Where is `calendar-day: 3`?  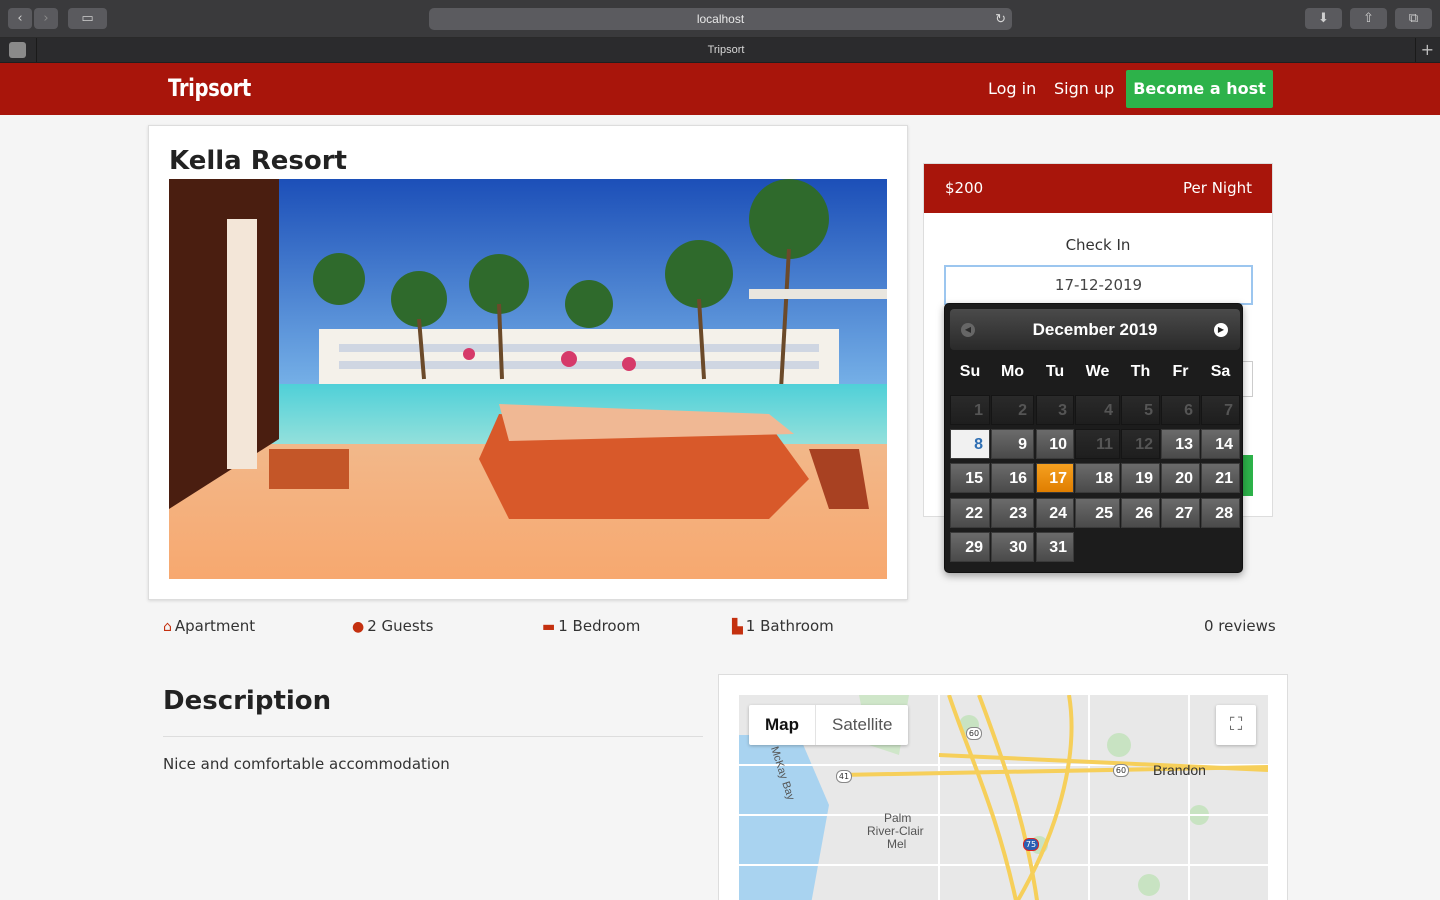
calendar-day: 3 is located at coordinates (1055, 410).